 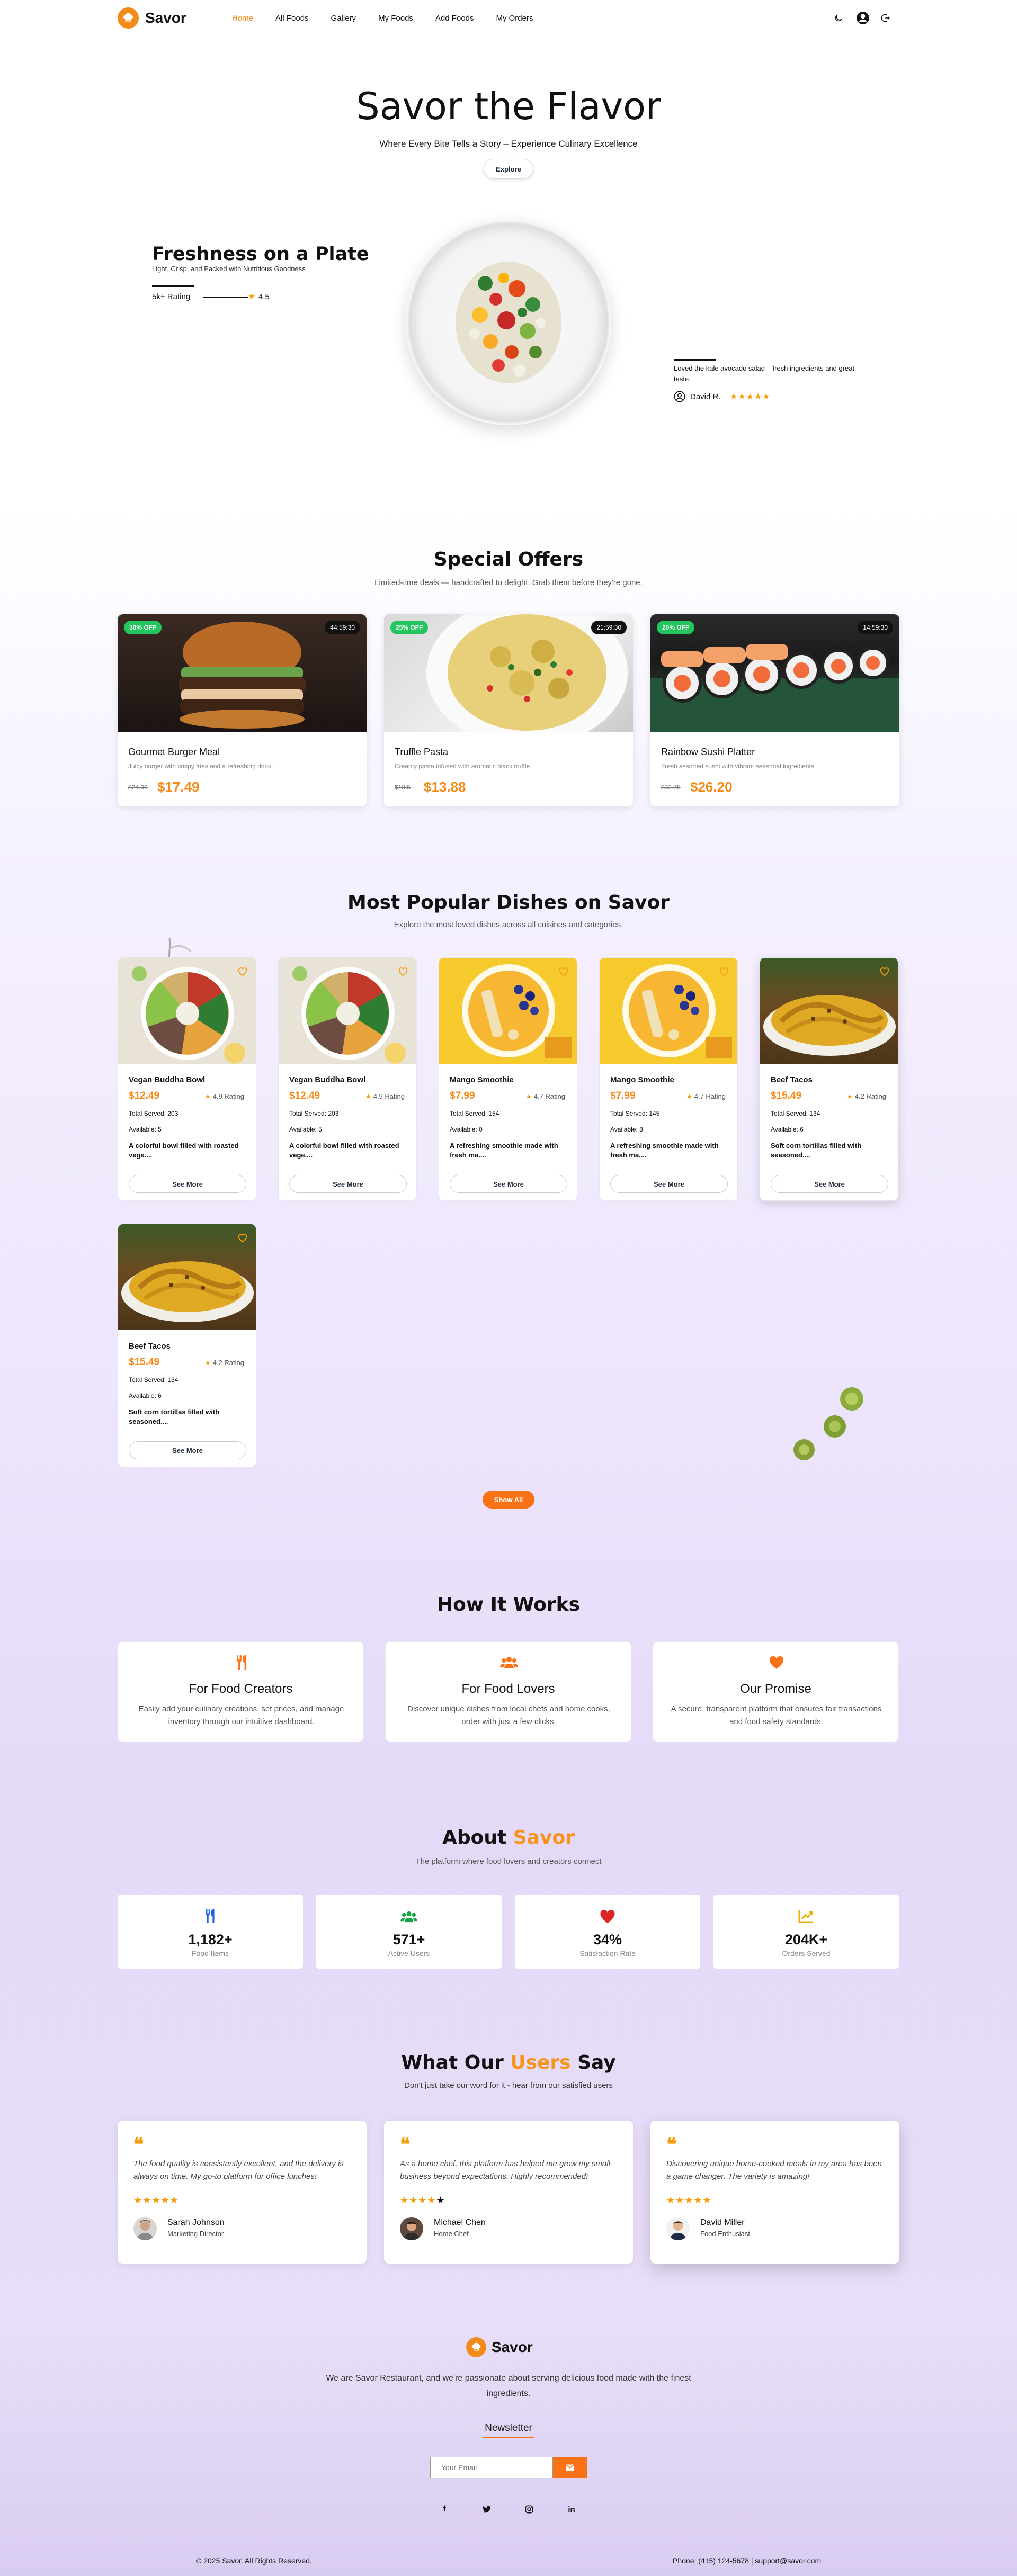 I want to click on dish-price: $7.99, so click(x=623, y=1095).